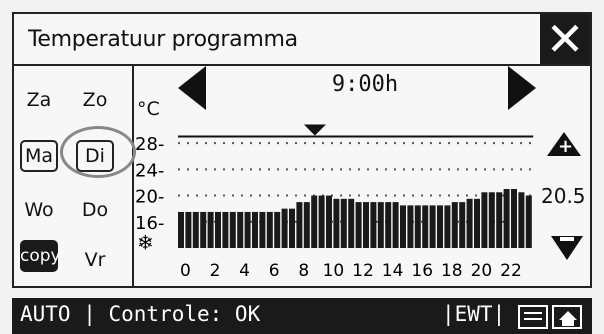 Image resolution: width=604 pixels, height=334 pixels. Describe the element at coordinates (274, 270) in the screenshot. I see `x-tick-label: 6` at that location.